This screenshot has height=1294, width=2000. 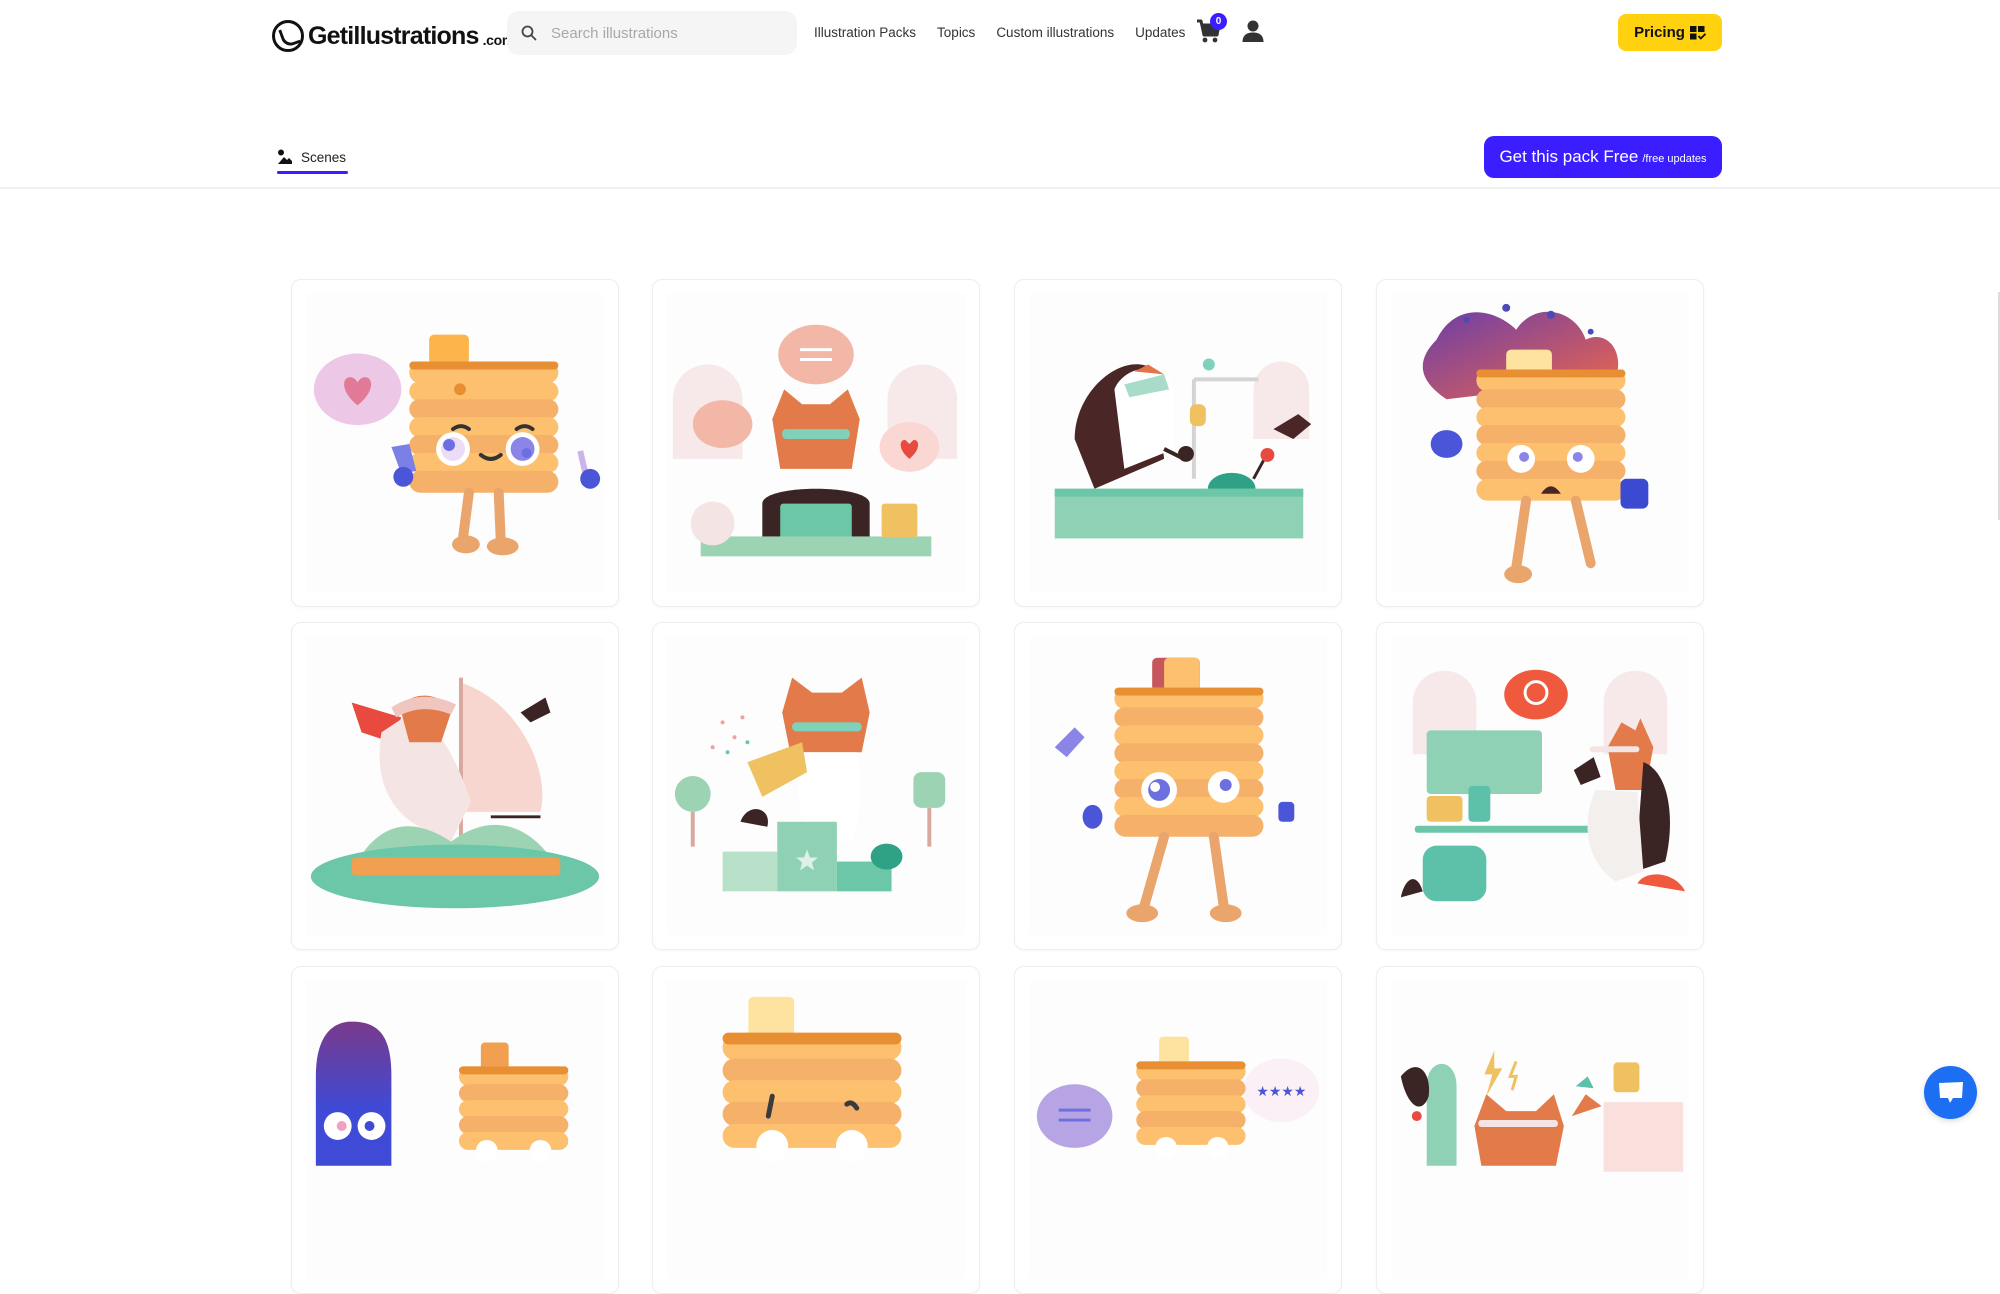 I want to click on nav-custom-illustrations: Custom illustrations, so click(x=1055, y=32).